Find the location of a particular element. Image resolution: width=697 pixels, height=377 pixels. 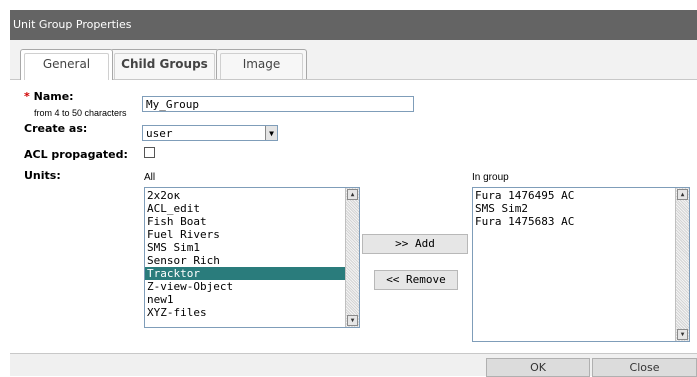

acl-propagated-checkbox is located at coordinates (149, 152).